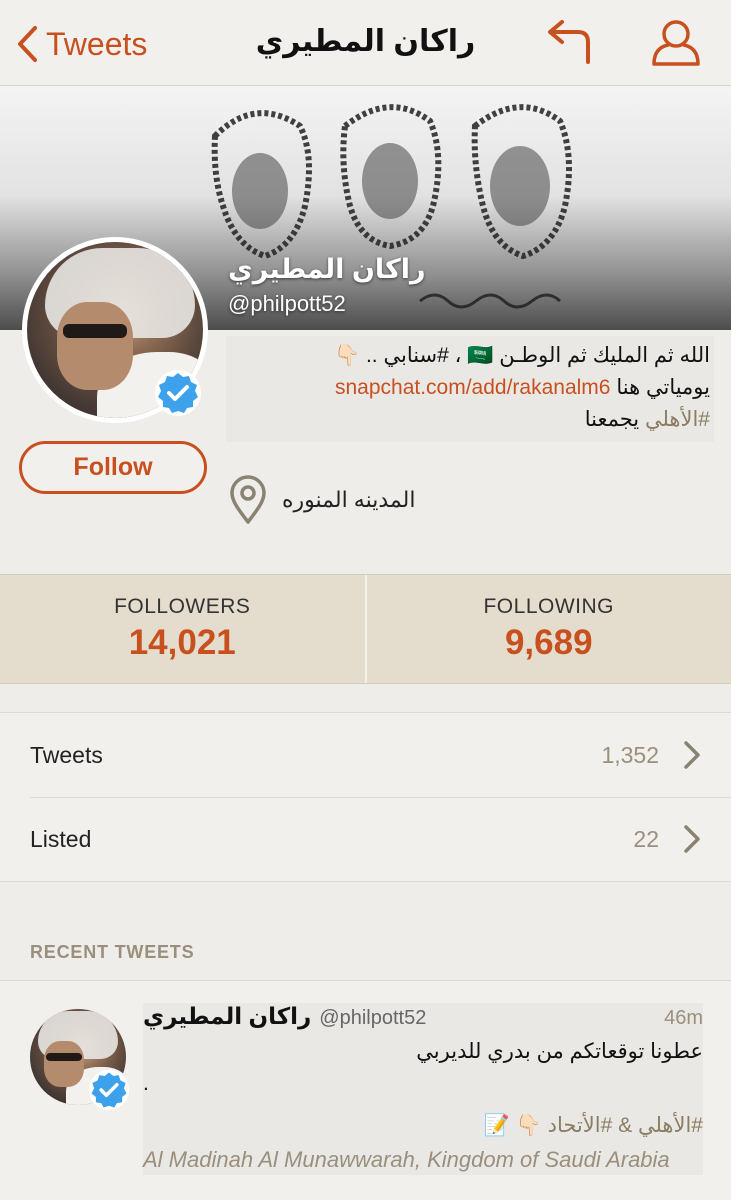  Describe the element at coordinates (683, 1018) in the screenshot. I see `tweet-timestamp: 46m` at that location.